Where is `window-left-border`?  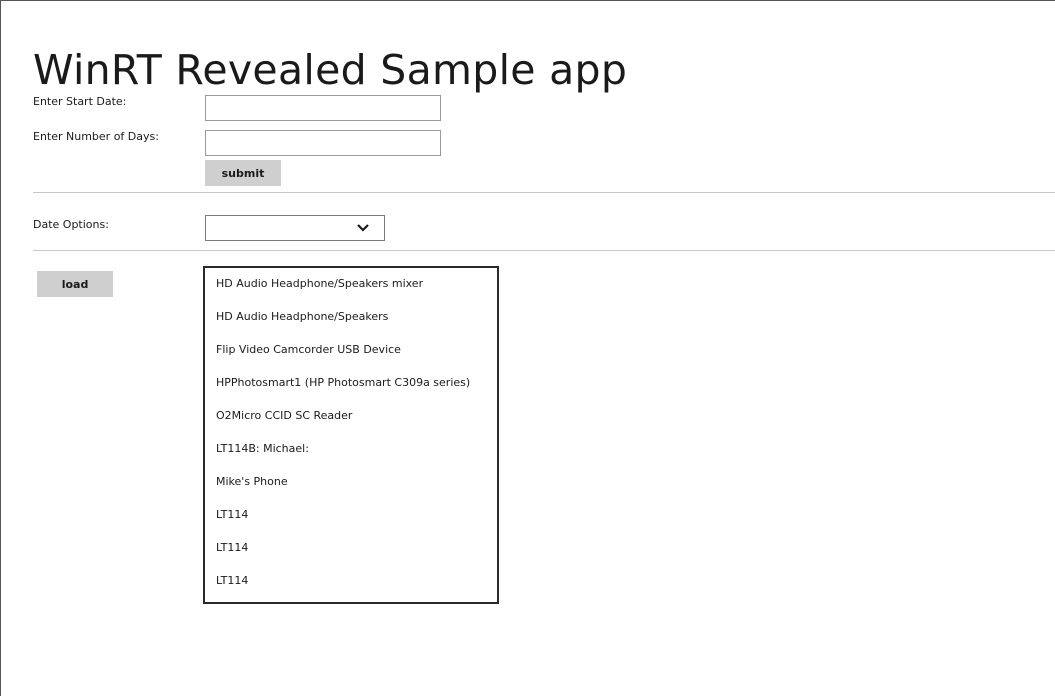
window-left-border is located at coordinates (0, 348).